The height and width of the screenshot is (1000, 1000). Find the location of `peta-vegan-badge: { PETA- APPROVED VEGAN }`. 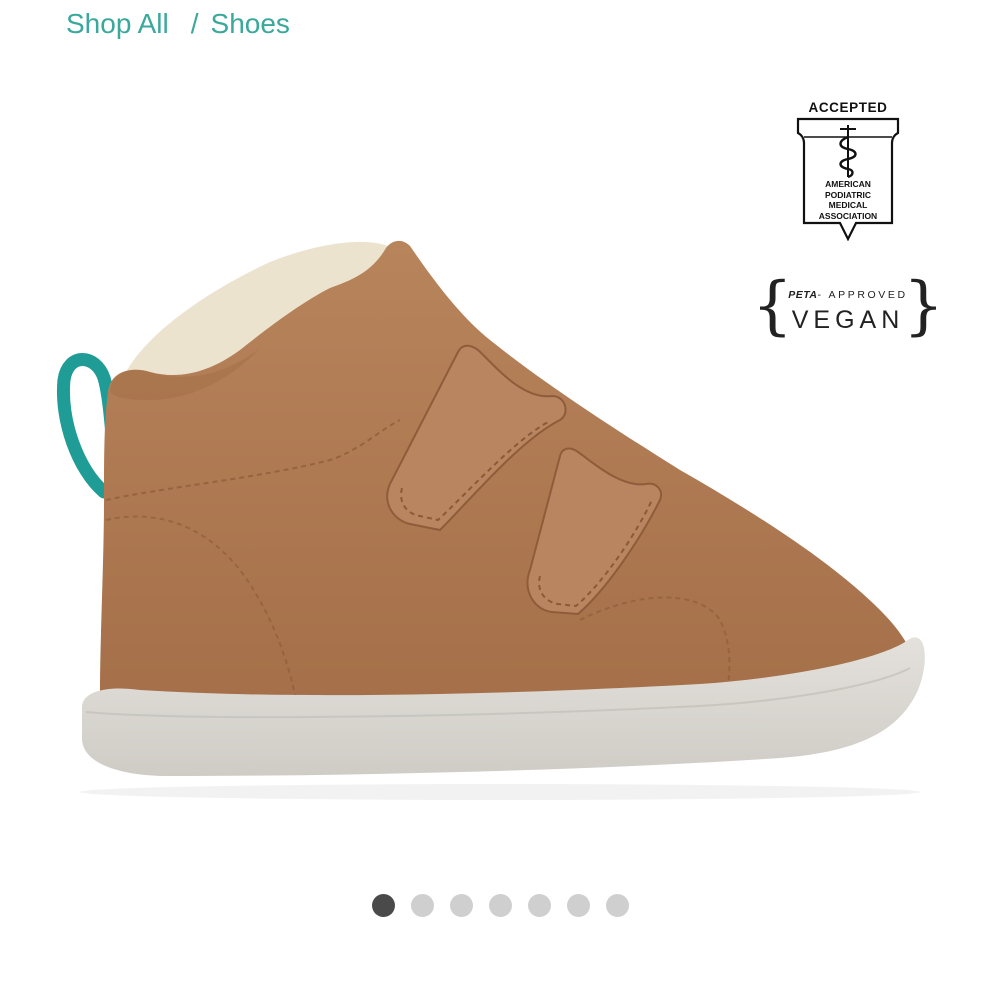

peta-vegan-badge: { PETA- APPROVED VEGAN } is located at coordinates (848, 309).